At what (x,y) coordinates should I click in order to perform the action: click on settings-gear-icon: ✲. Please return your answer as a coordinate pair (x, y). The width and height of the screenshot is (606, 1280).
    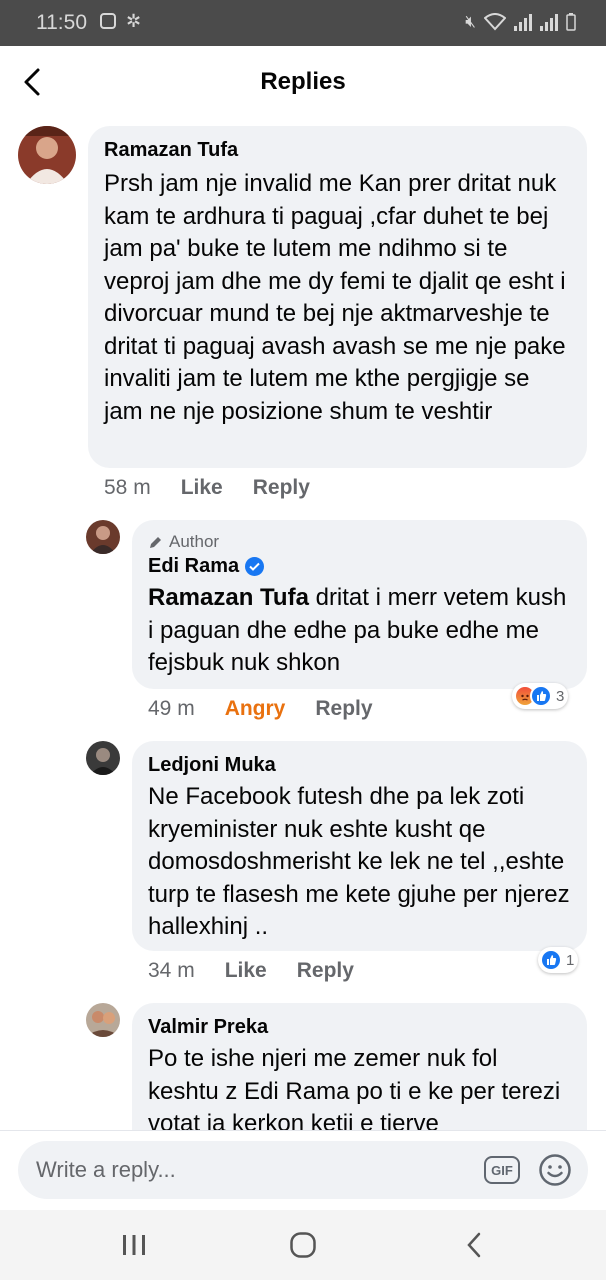
    Looking at the image, I should click on (134, 21).